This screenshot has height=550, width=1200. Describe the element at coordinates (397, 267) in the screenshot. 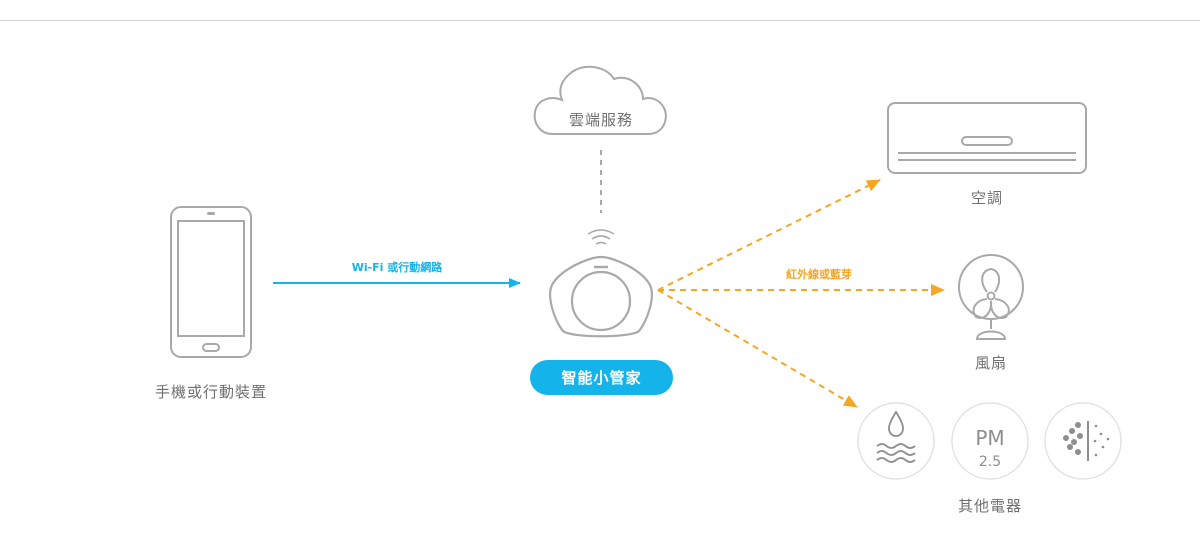

I see `wifi-link-label: Wi-Fi 或行動網路` at that location.